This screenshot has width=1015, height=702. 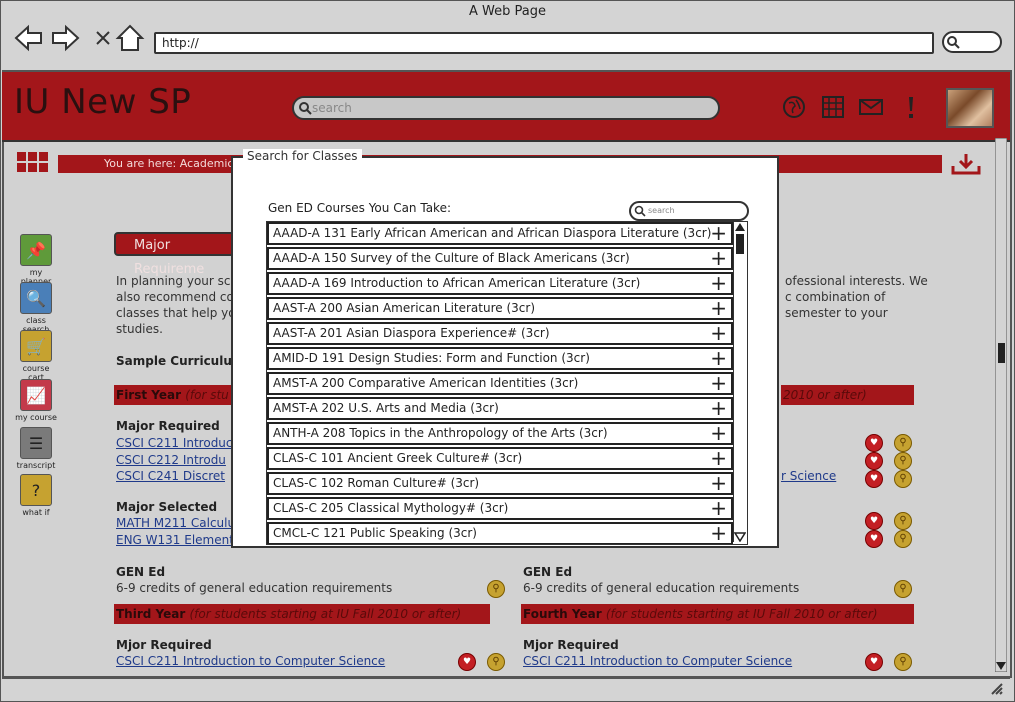 What do you see at coordinates (966, 164) in the screenshot?
I see `download-icon` at bounding box center [966, 164].